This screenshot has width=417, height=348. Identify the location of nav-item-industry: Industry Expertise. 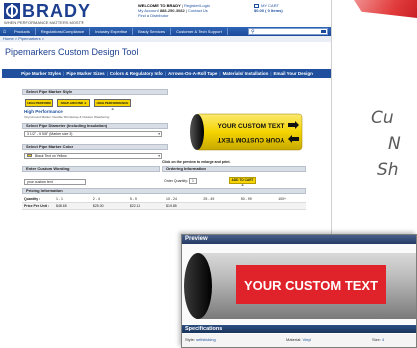
(112, 31).